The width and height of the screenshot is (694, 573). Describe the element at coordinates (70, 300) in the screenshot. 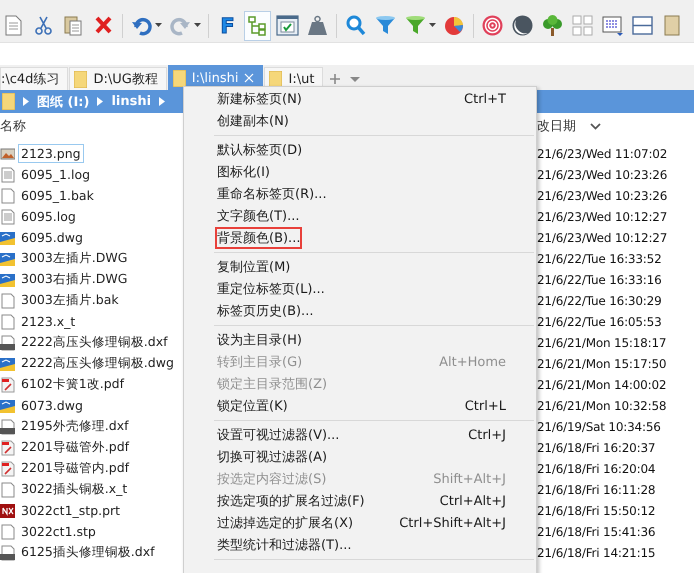

I see `file-name: 3003左插片.bak` at that location.